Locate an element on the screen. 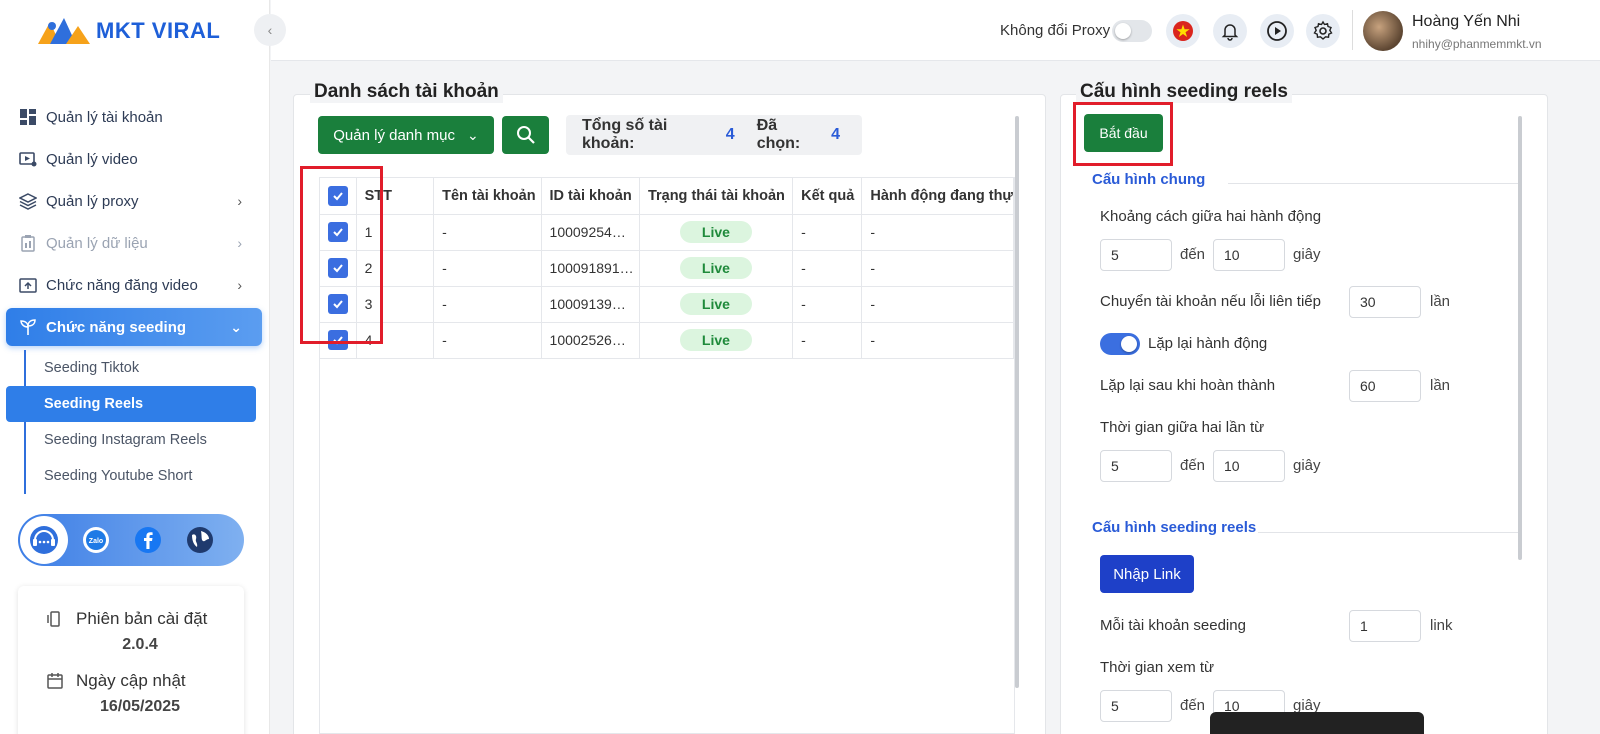 This screenshot has height=734, width=1600. device-icon is located at coordinates (55, 619).